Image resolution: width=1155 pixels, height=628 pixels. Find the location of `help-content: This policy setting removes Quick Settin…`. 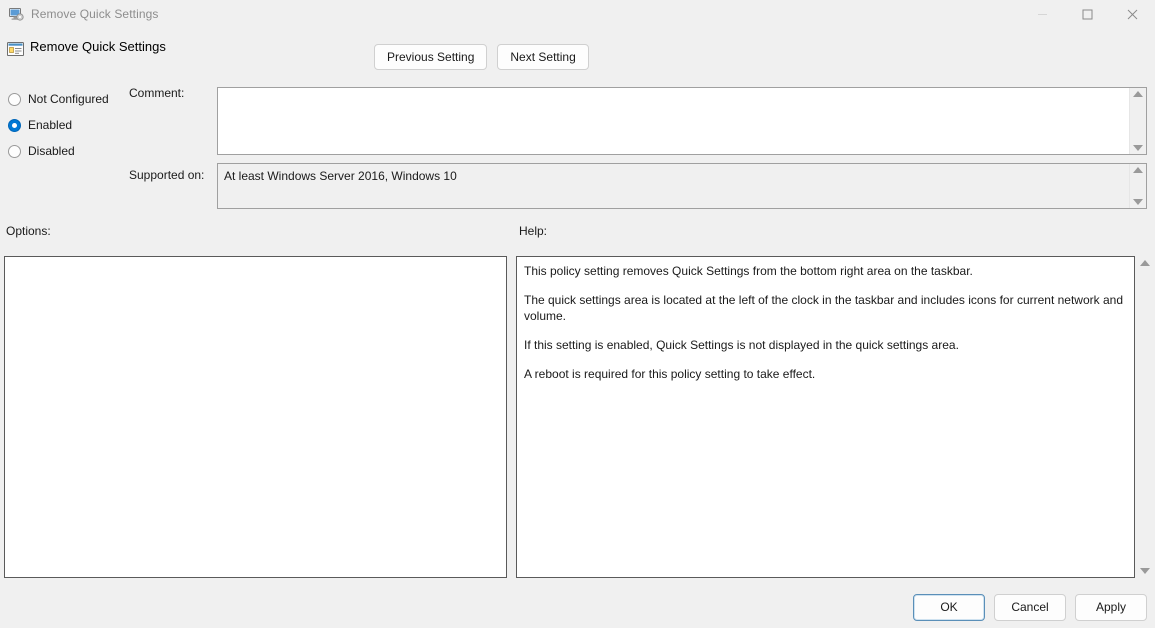

help-content: This policy setting removes Quick Settin… is located at coordinates (825, 322).